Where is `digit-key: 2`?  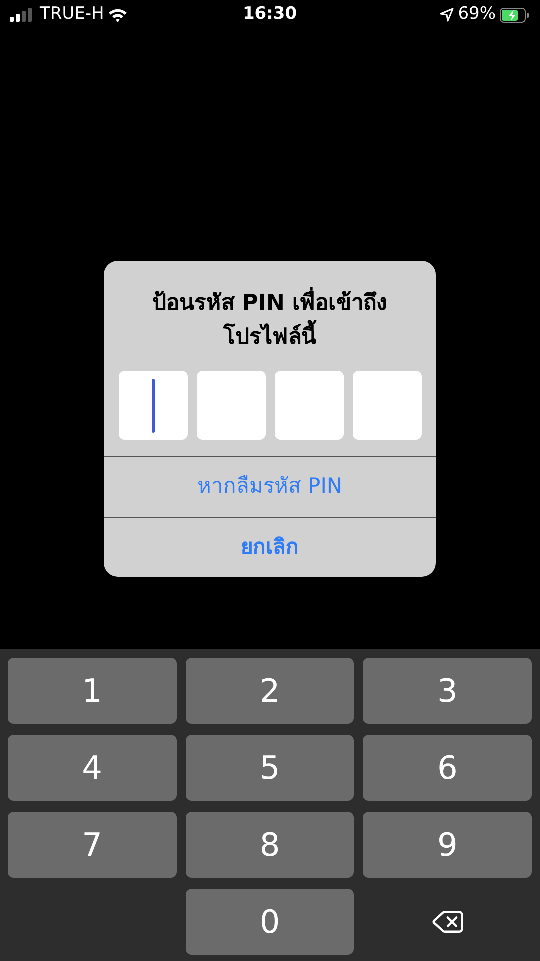 digit-key: 2 is located at coordinates (270, 691).